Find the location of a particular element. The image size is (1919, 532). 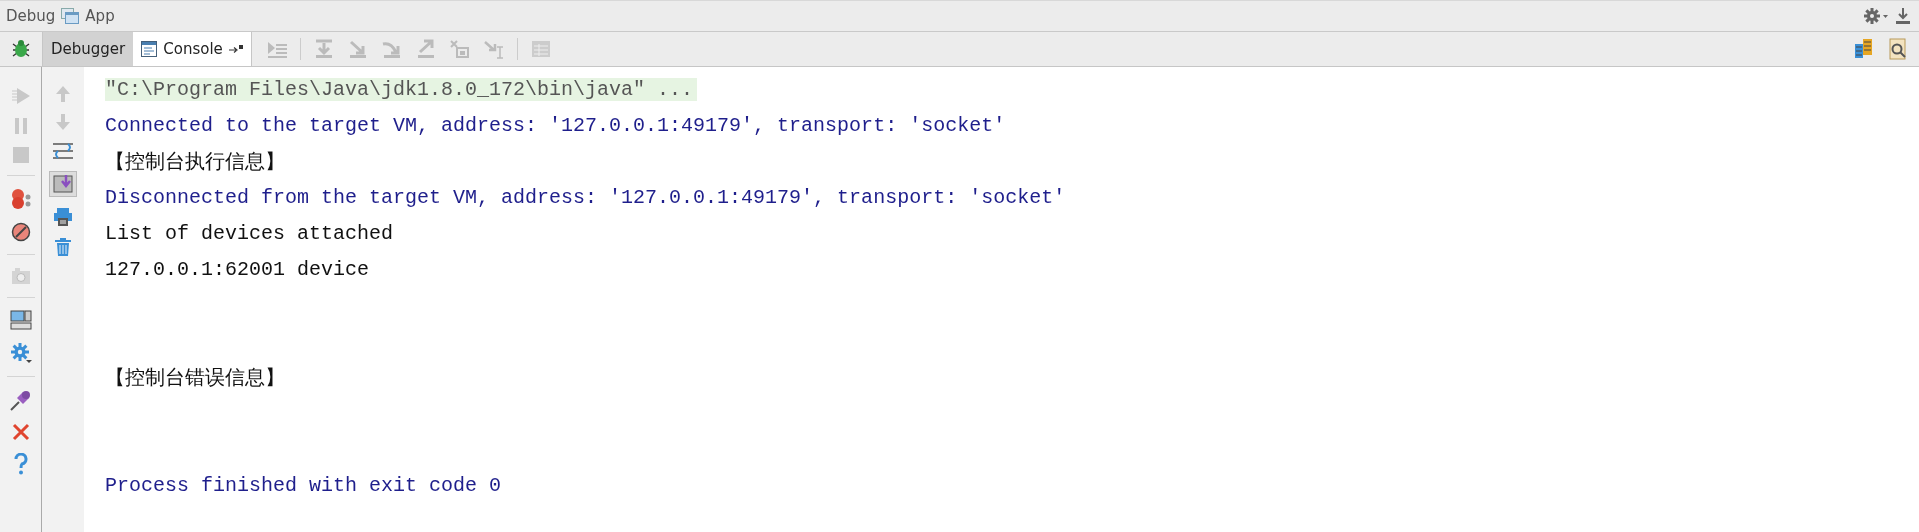

print-icon is located at coordinates (63, 217).